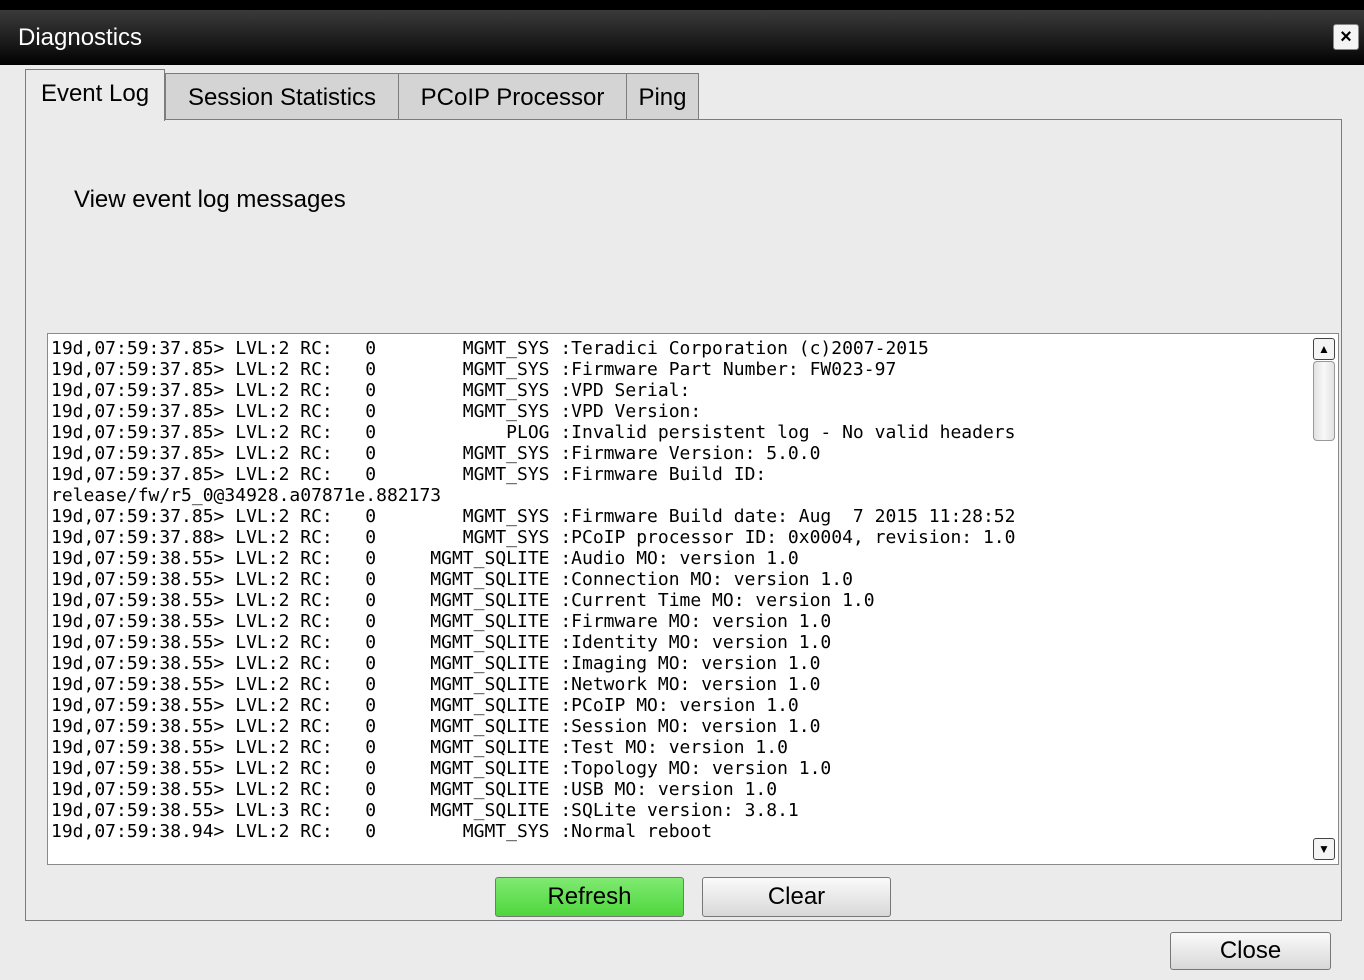 Image resolution: width=1364 pixels, height=980 pixels. What do you see at coordinates (210, 199) in the screenshot?
I see `panel-description: View event log messages` at bounding box center [210, 199].